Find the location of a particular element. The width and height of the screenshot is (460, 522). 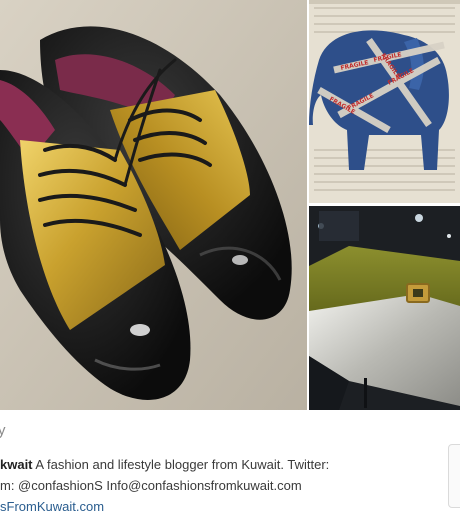

bio-website-line: sFromKuwait.com is located at coordinates (52, 506).